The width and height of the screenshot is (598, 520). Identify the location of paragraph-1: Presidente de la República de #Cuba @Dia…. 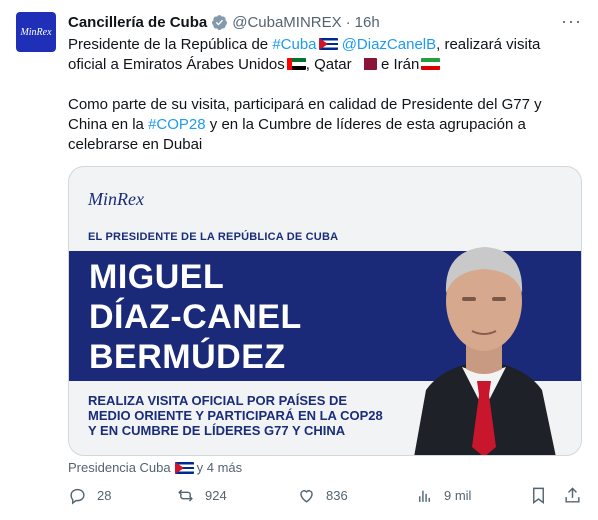
(318, 55).